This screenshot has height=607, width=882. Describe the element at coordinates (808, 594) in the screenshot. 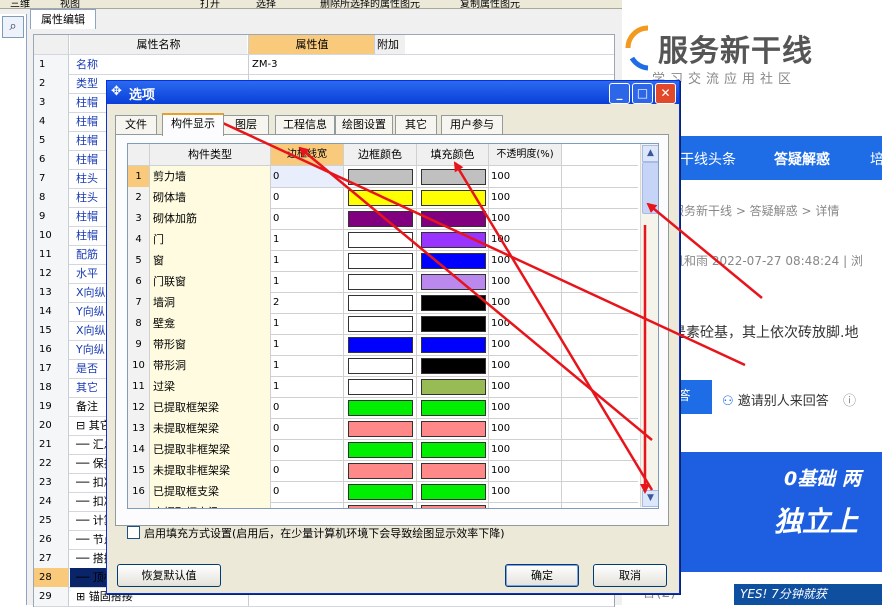

I see `ad-banner: YES! 7分钟就获` at that location.